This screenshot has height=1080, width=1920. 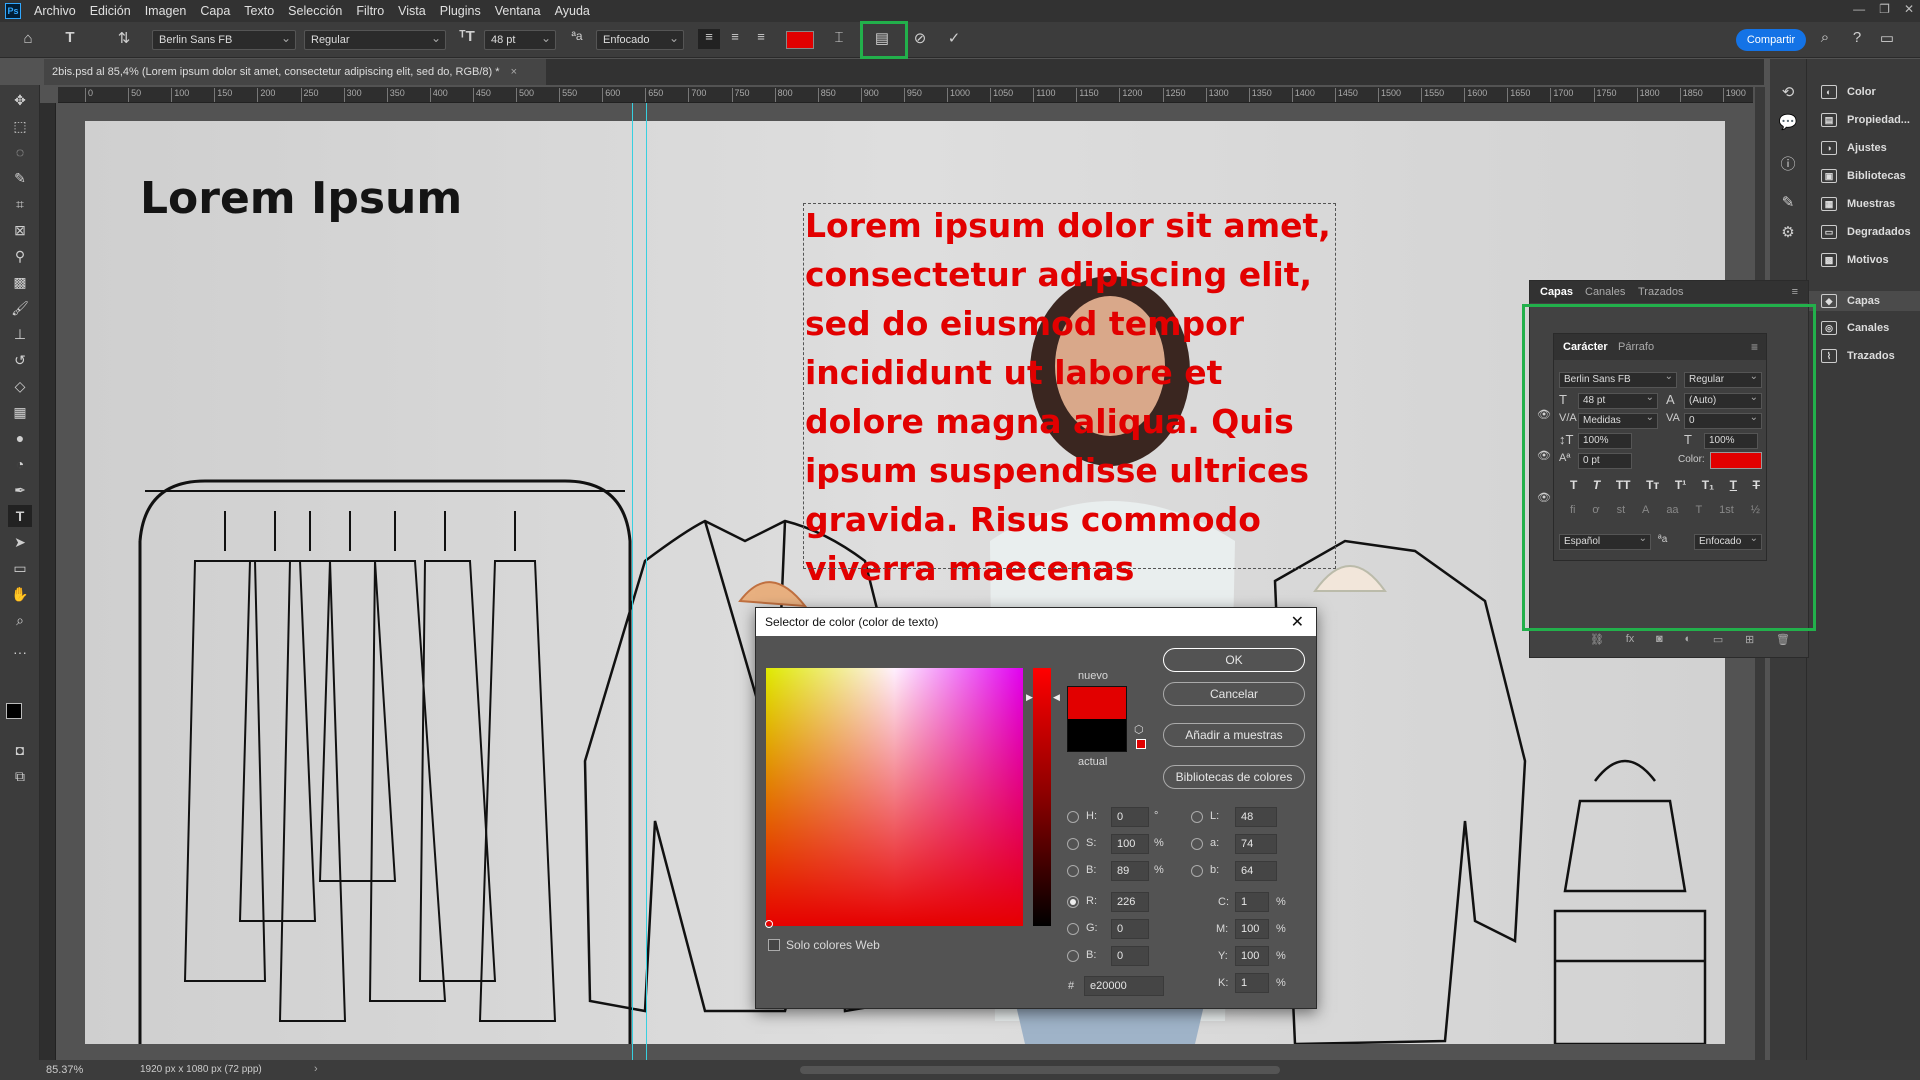 I want to click on brush-tool-icon: 🖌, so click(x=20, y=308).